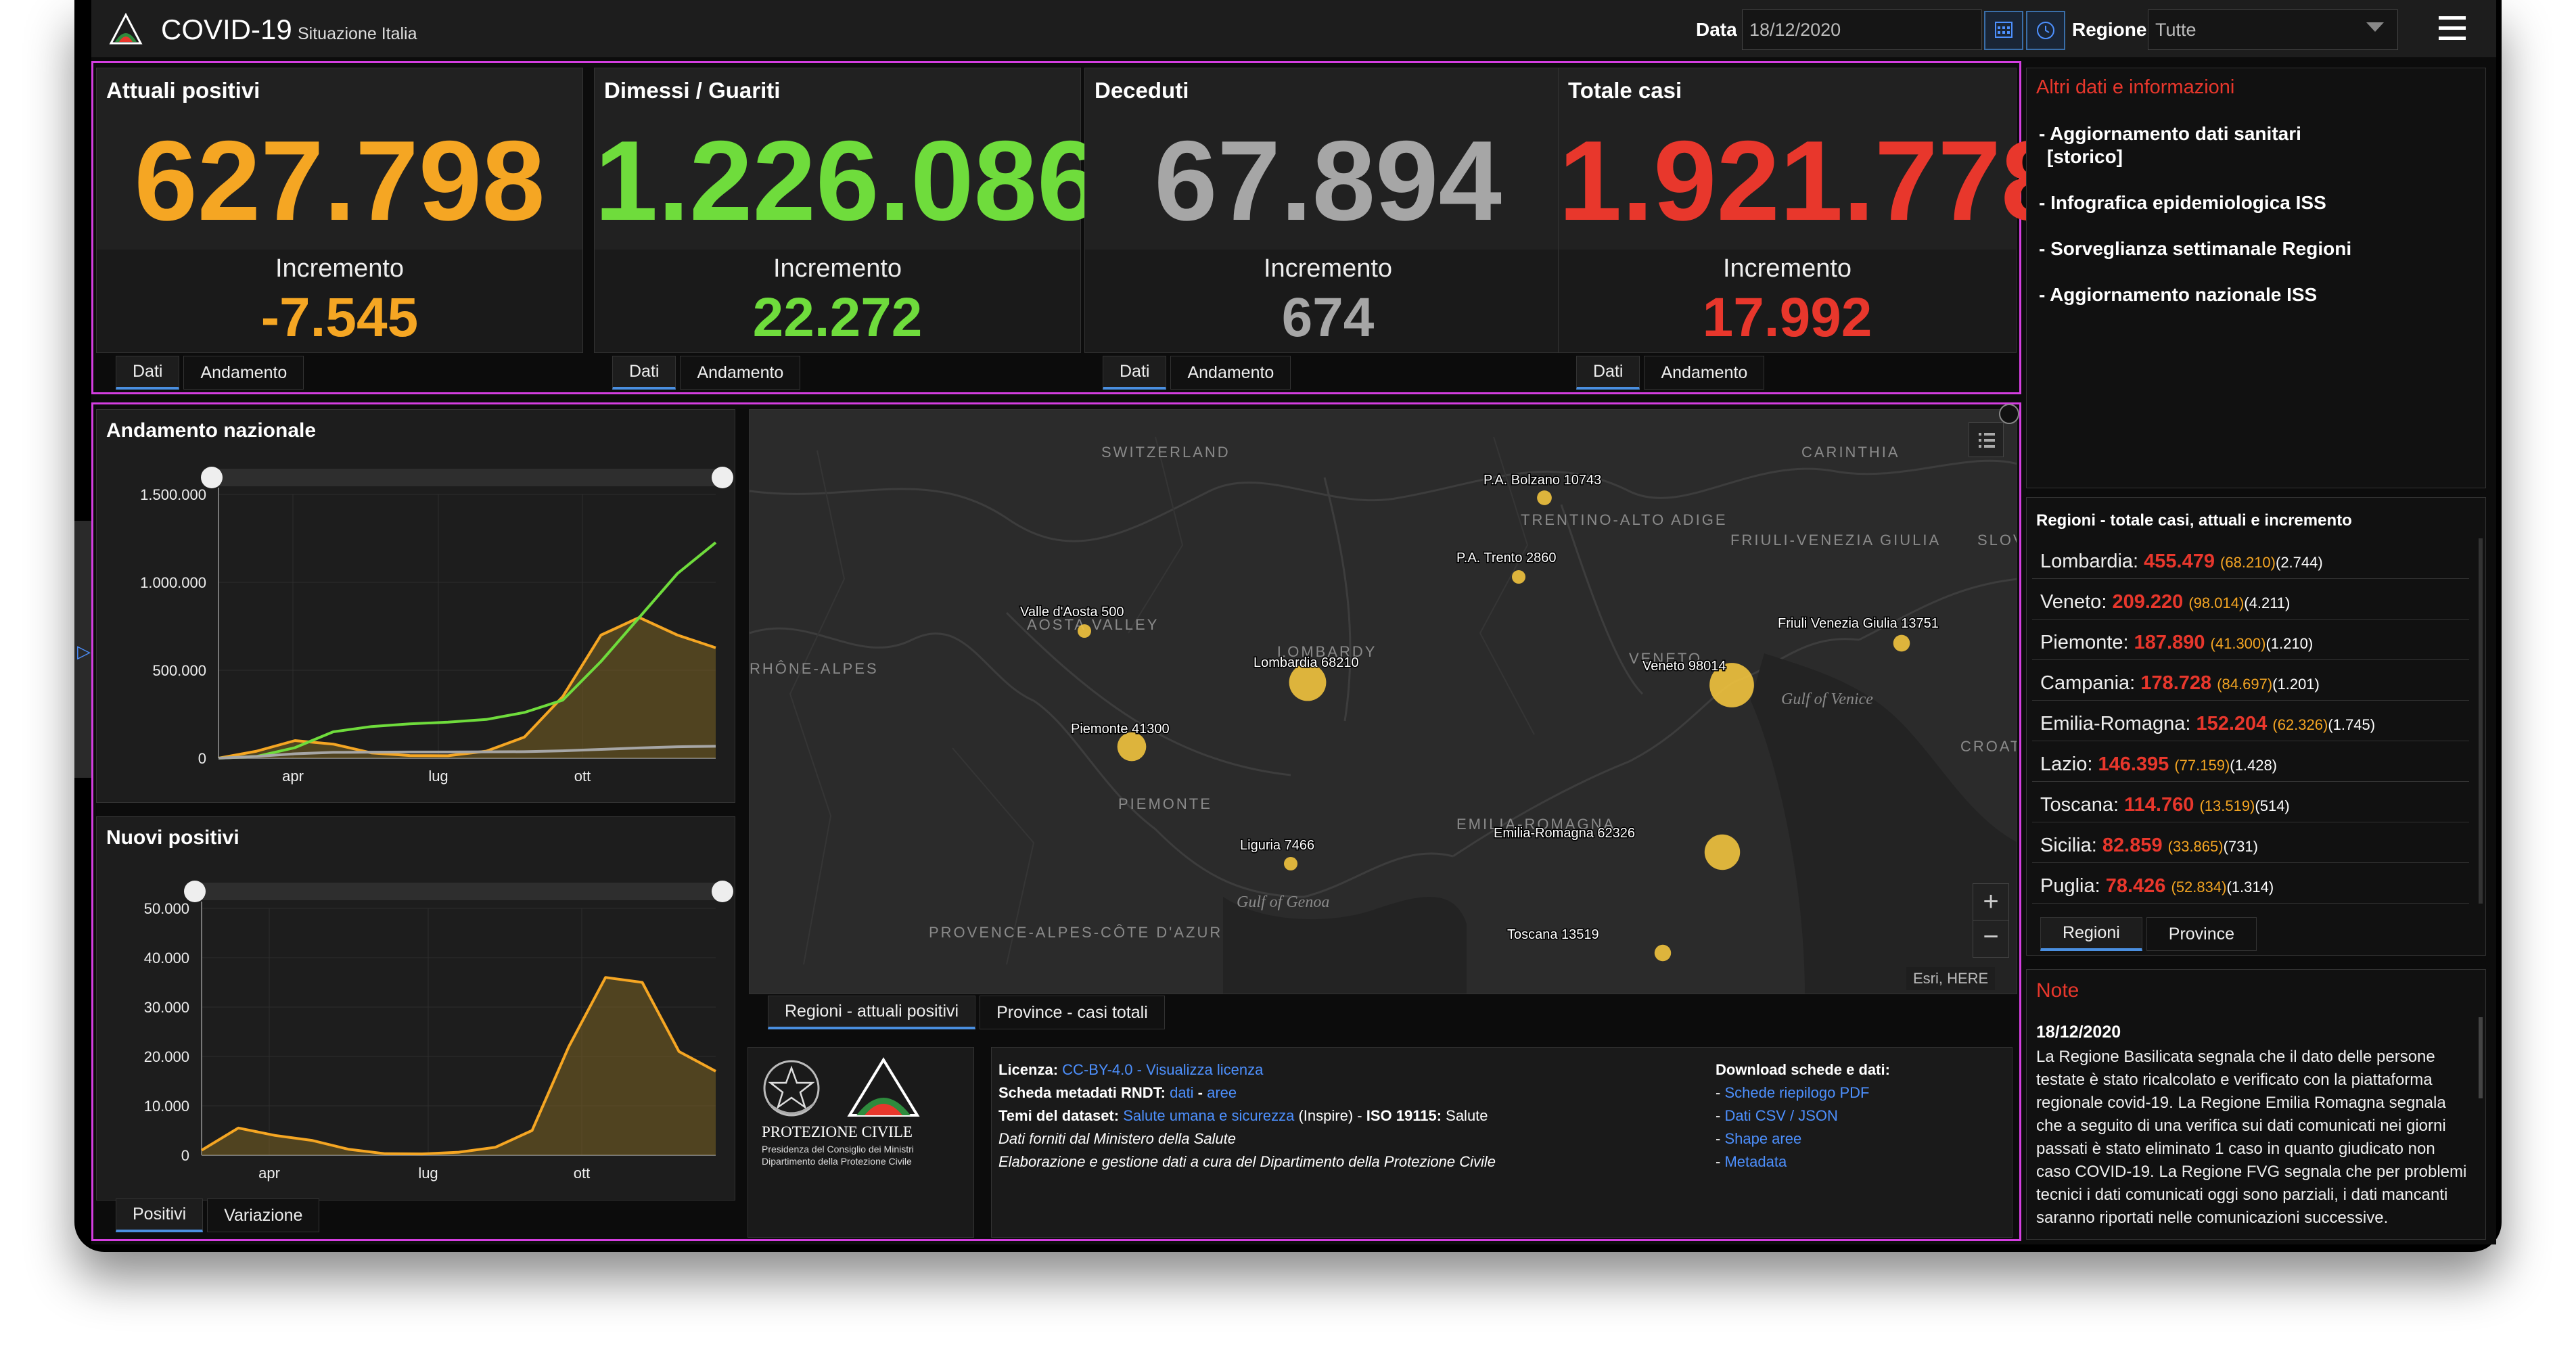  I want to click on app-title: COVID-19, so click(226, 29).